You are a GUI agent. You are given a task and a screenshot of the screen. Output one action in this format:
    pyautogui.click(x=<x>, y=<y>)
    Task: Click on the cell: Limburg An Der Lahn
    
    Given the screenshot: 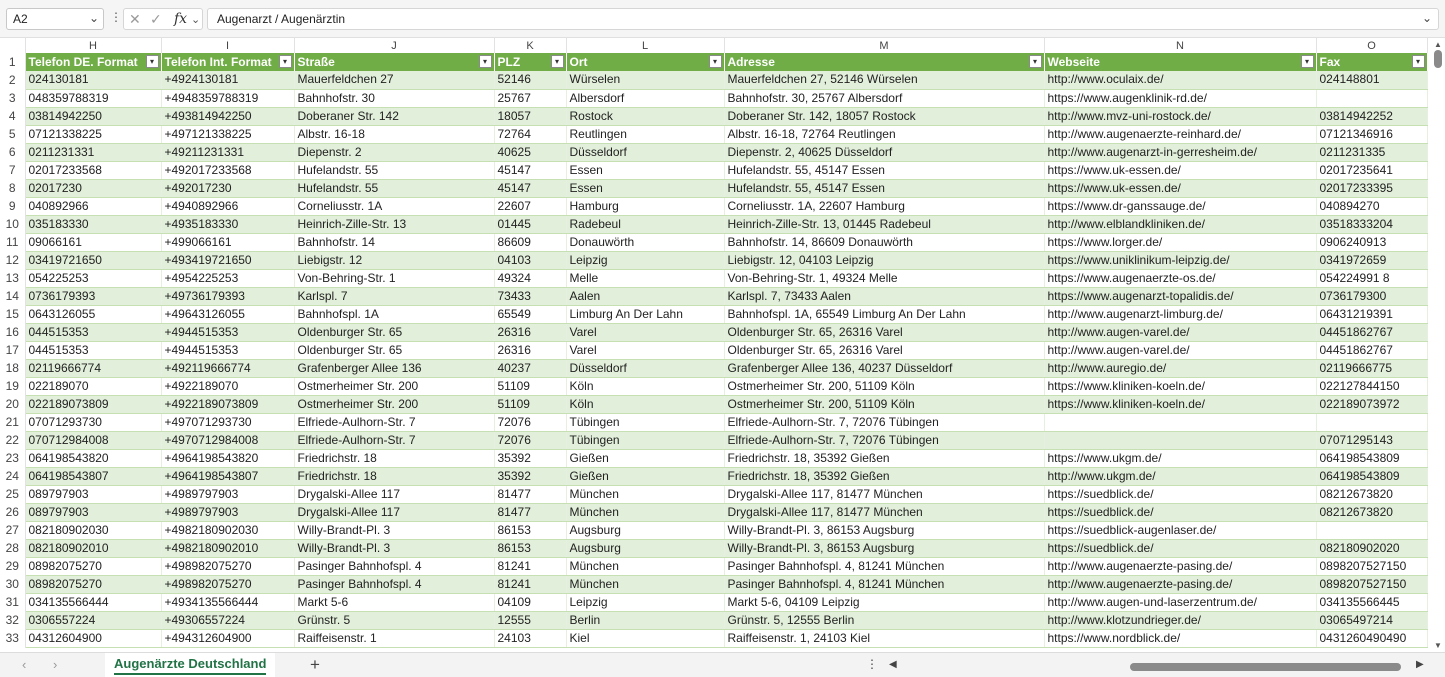 What is the action you would take?
    pyautogui.click(x=645, y=314)
    